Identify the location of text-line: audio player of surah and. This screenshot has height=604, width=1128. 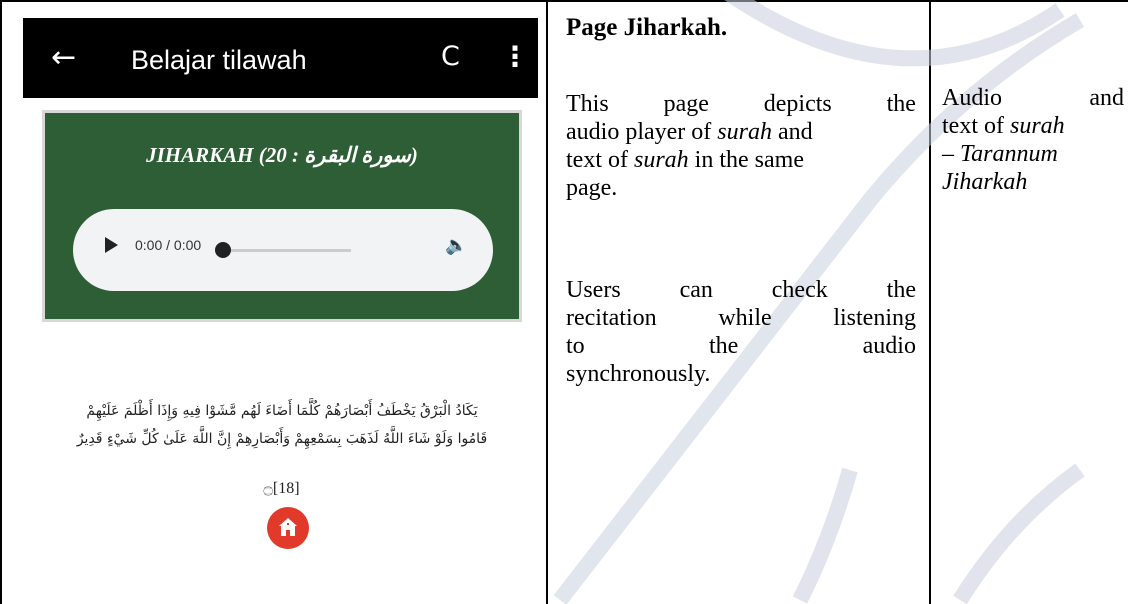
(741, 132).